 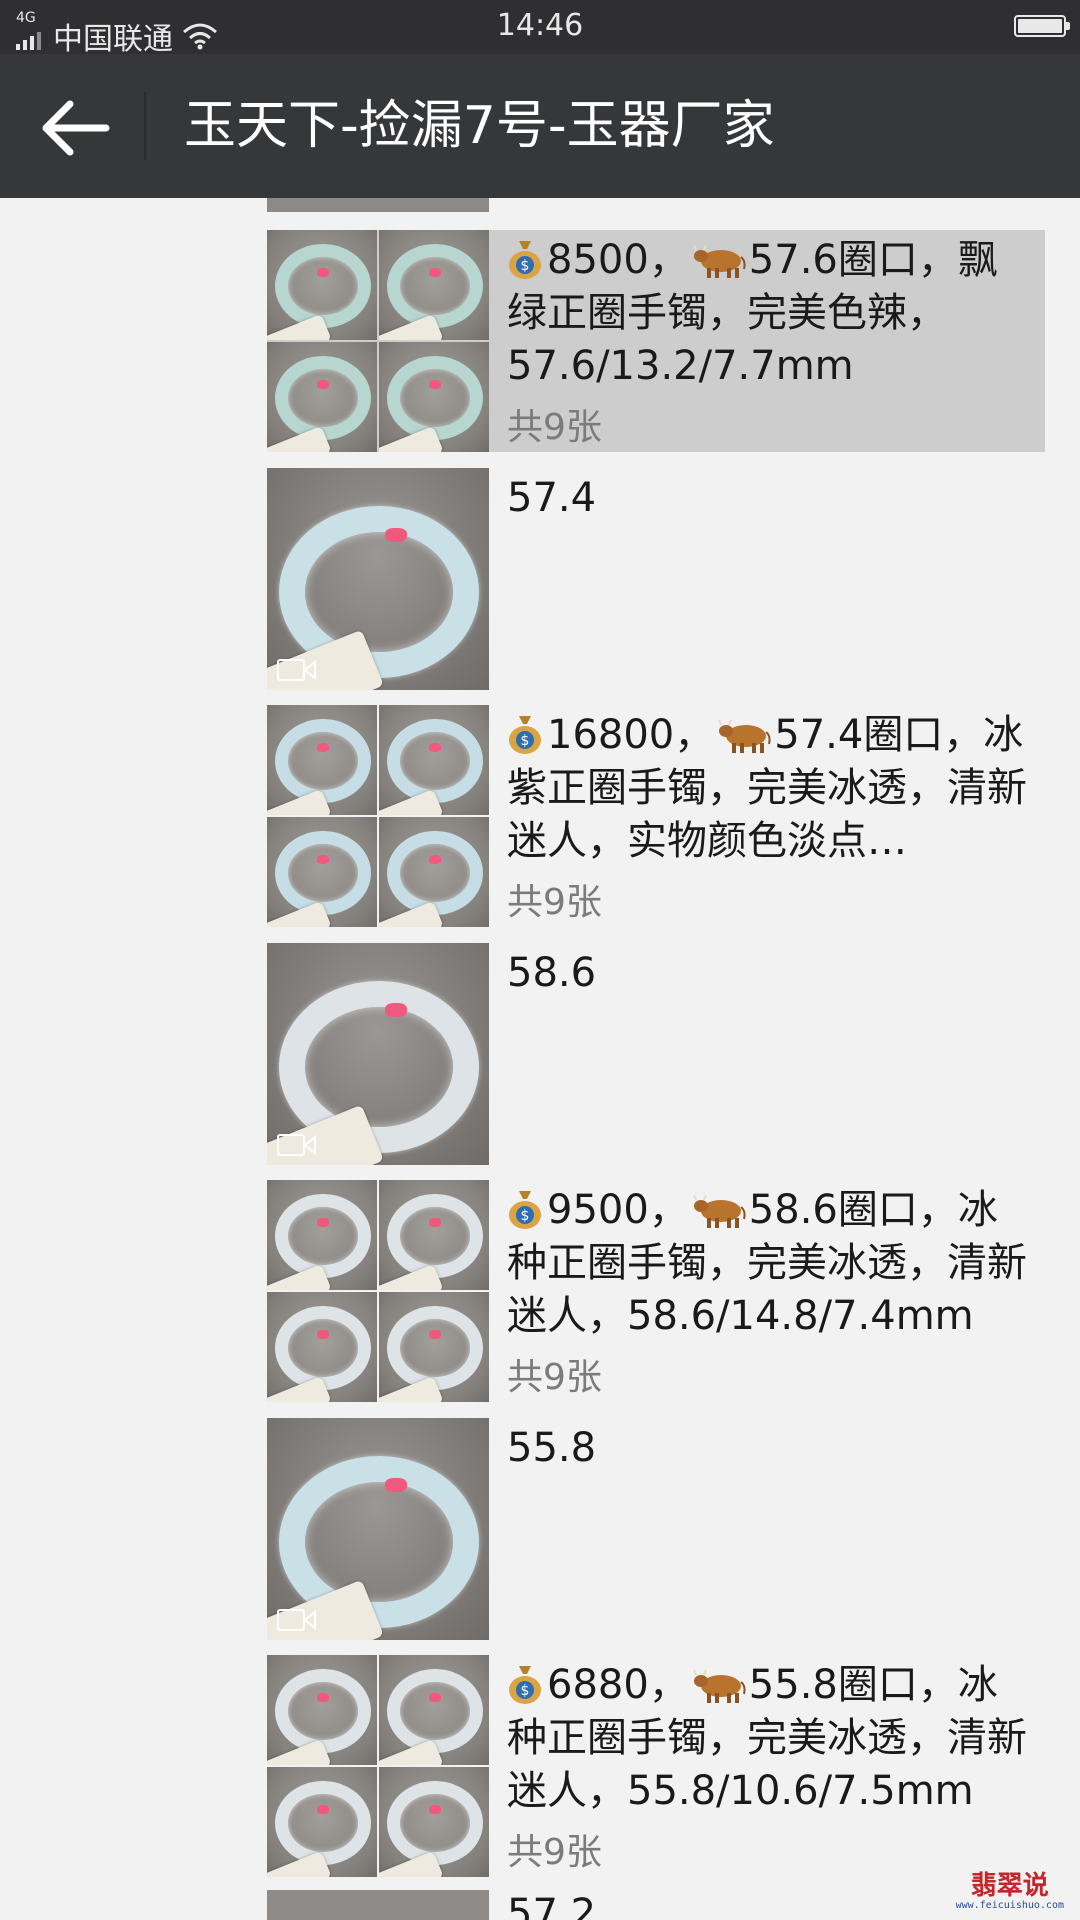 I want to click on post-caption: $8500， 57.6圈口，飘绿正圈手镯，完美色辣，57.6/13.2/7.7mm, so click(x=767, y=313).